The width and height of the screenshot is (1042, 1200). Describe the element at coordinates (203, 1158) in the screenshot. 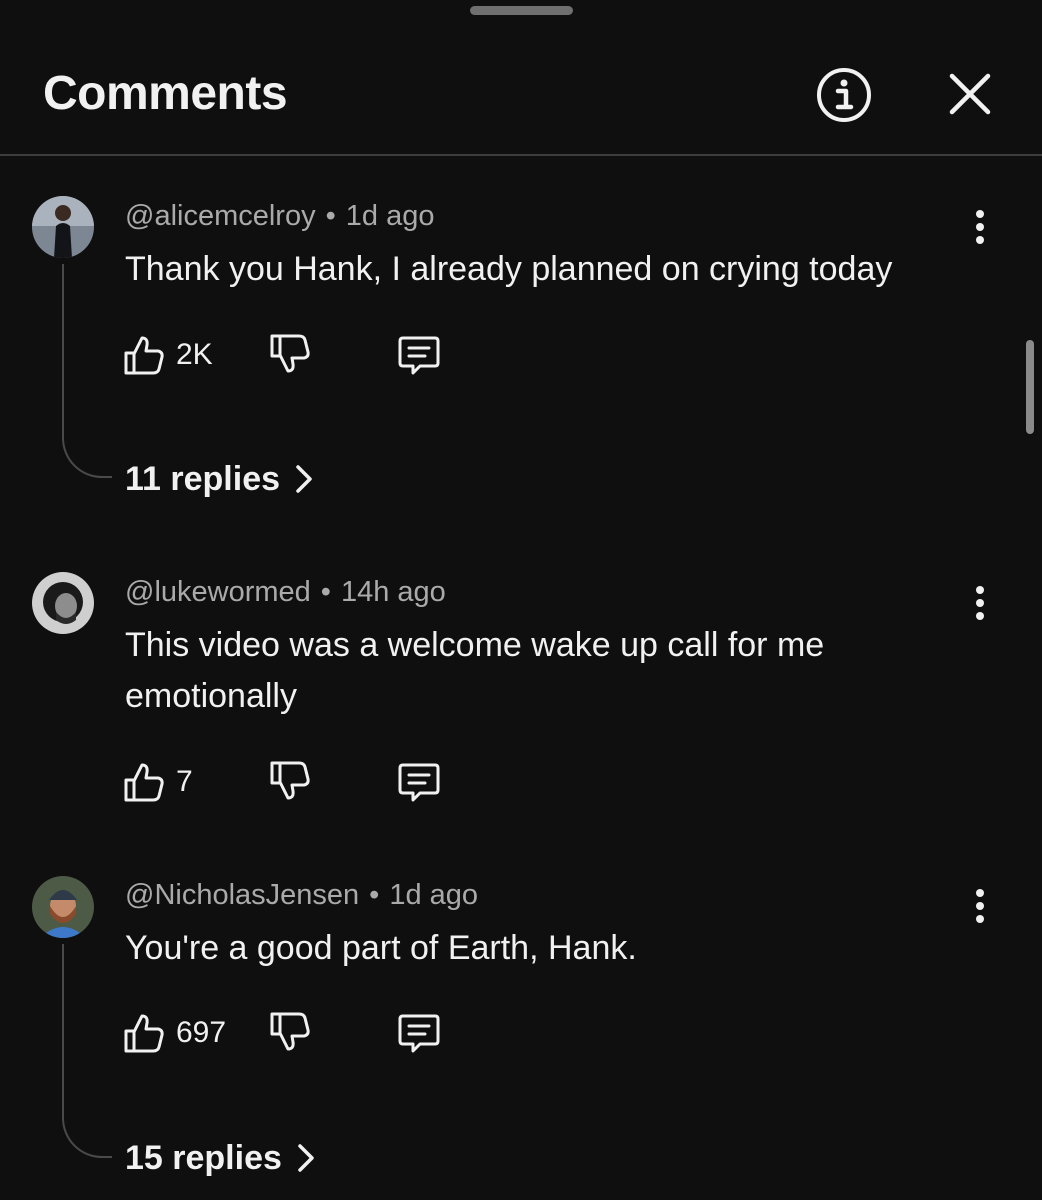

I see `replies-count-label: 15 replies` at that location.